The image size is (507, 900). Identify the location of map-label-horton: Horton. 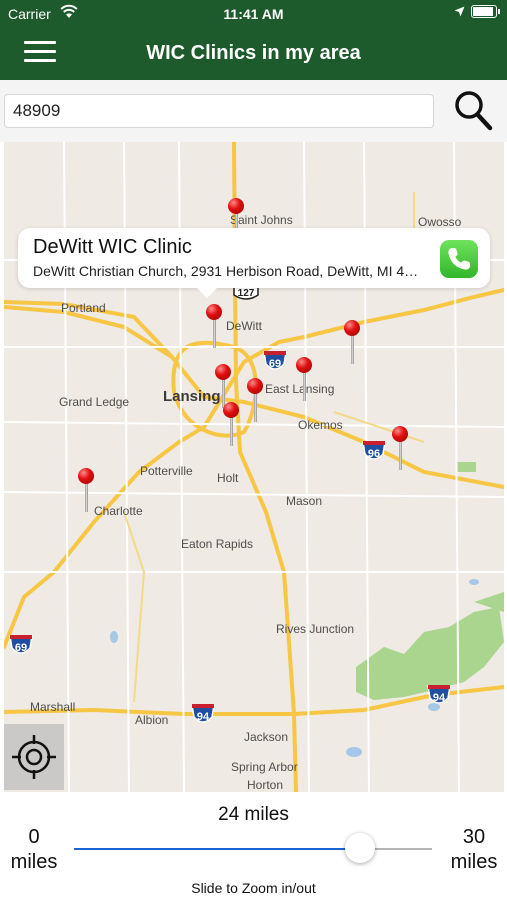
(265, 785).